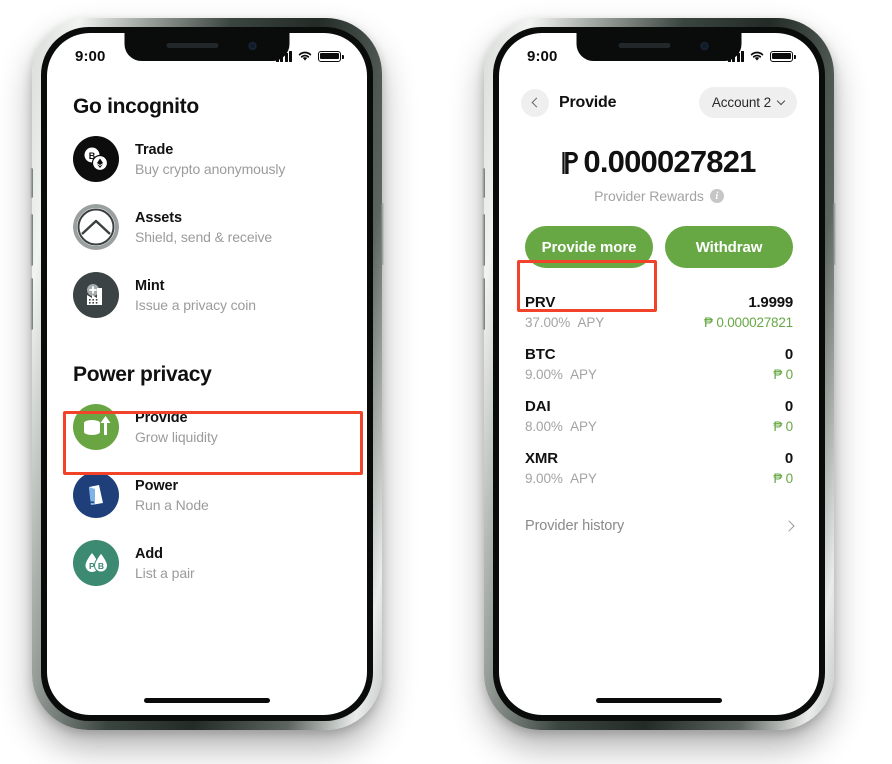  What do you see at coordinates (154, 149) in the screenshot?
I see `menu-item-title: Trade` at bounding box center [154, 149].